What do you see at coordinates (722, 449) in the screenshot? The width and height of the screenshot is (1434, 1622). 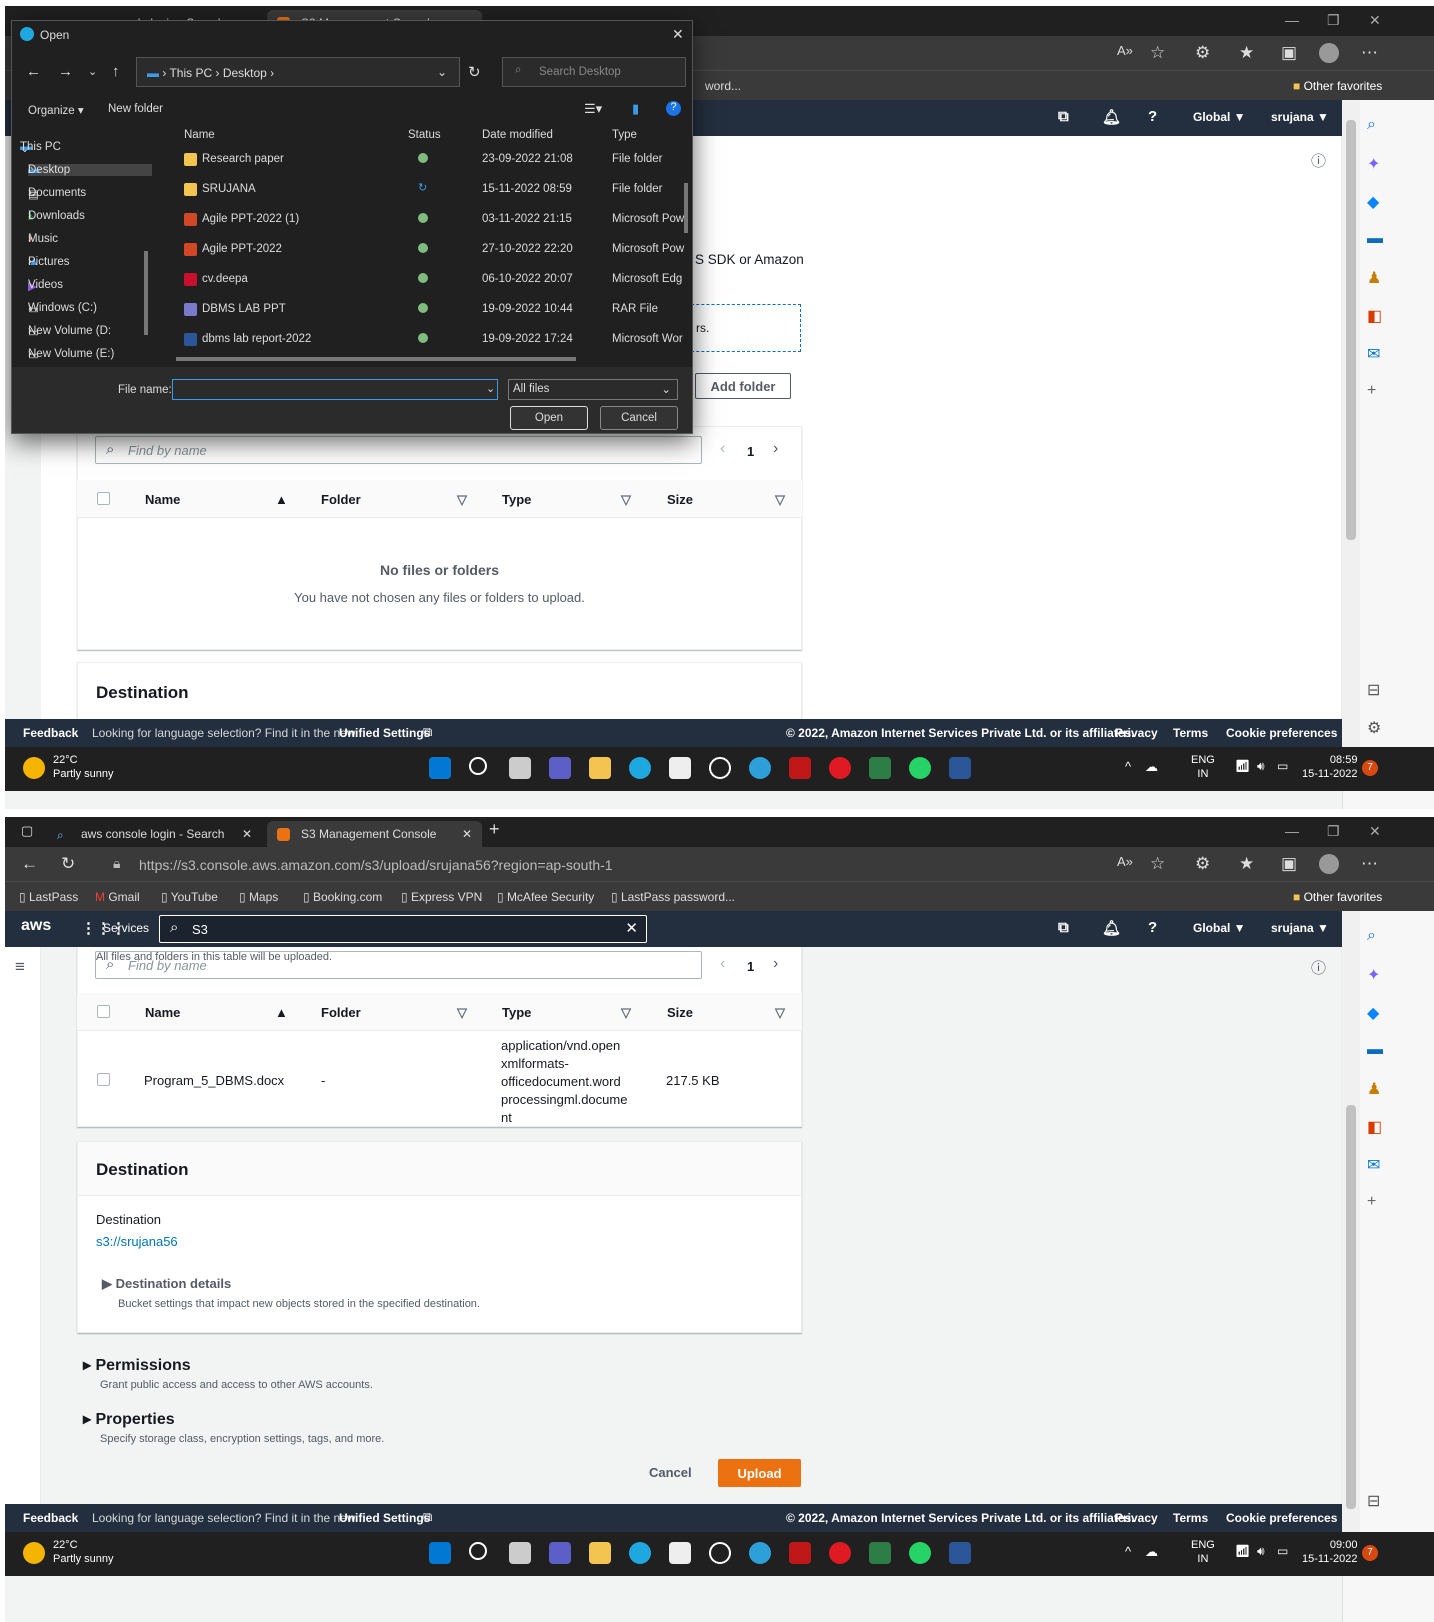 I see `prev-page-icon: ‹` at bounding box center [722, 449].